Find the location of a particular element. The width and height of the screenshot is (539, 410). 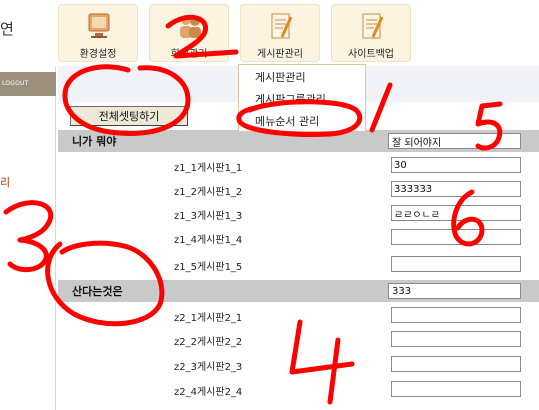

board-label: z1_5게시판1_5 is located at coordinates (208, 267).